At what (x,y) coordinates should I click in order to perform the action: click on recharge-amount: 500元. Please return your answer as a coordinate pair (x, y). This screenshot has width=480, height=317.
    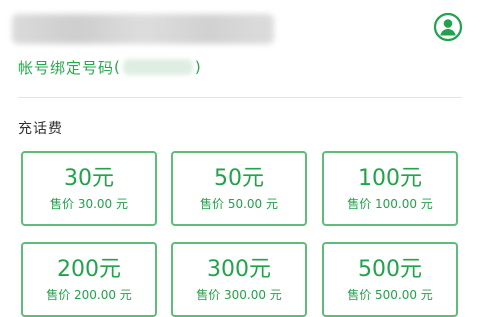
    Looking at the image, I should click on (390, 269).